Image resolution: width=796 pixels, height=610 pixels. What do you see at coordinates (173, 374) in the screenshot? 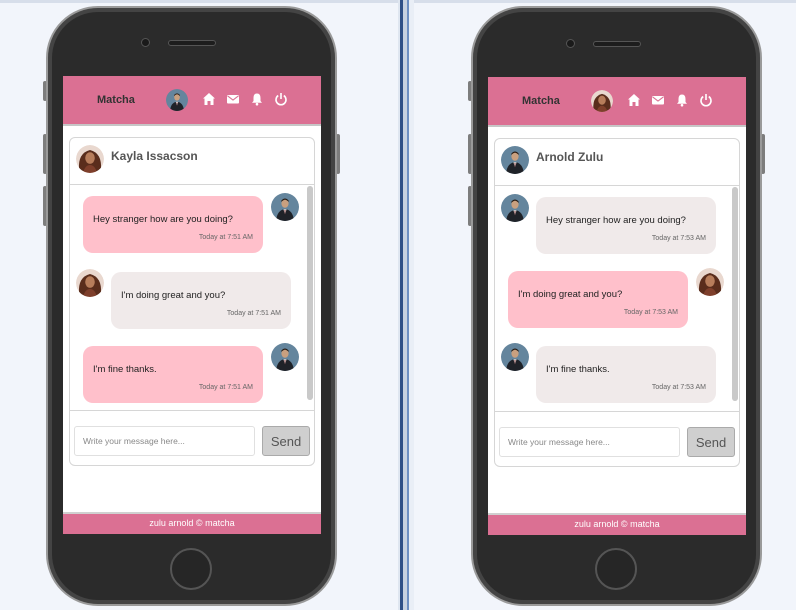
I see `message-bubble-sent: I'm fine thanks. Today at 7:51 AM` at bounding box center [173, 374].